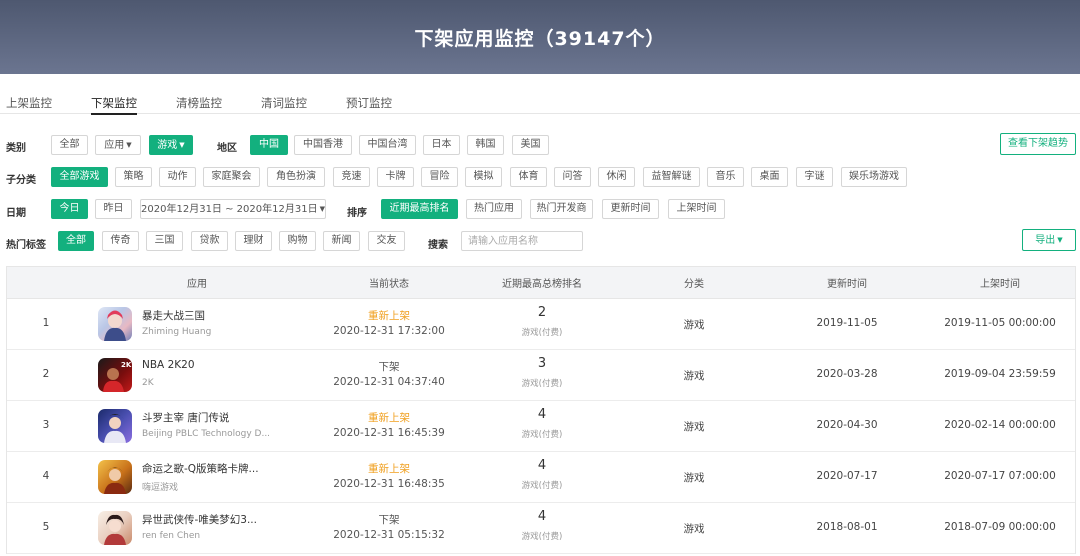 This screenshot has height=556, width=1080. What do you see at coordinates (167, 145) in the screenshot?
I see `category-game-label: 游戏` at bounding box center [167, 145].